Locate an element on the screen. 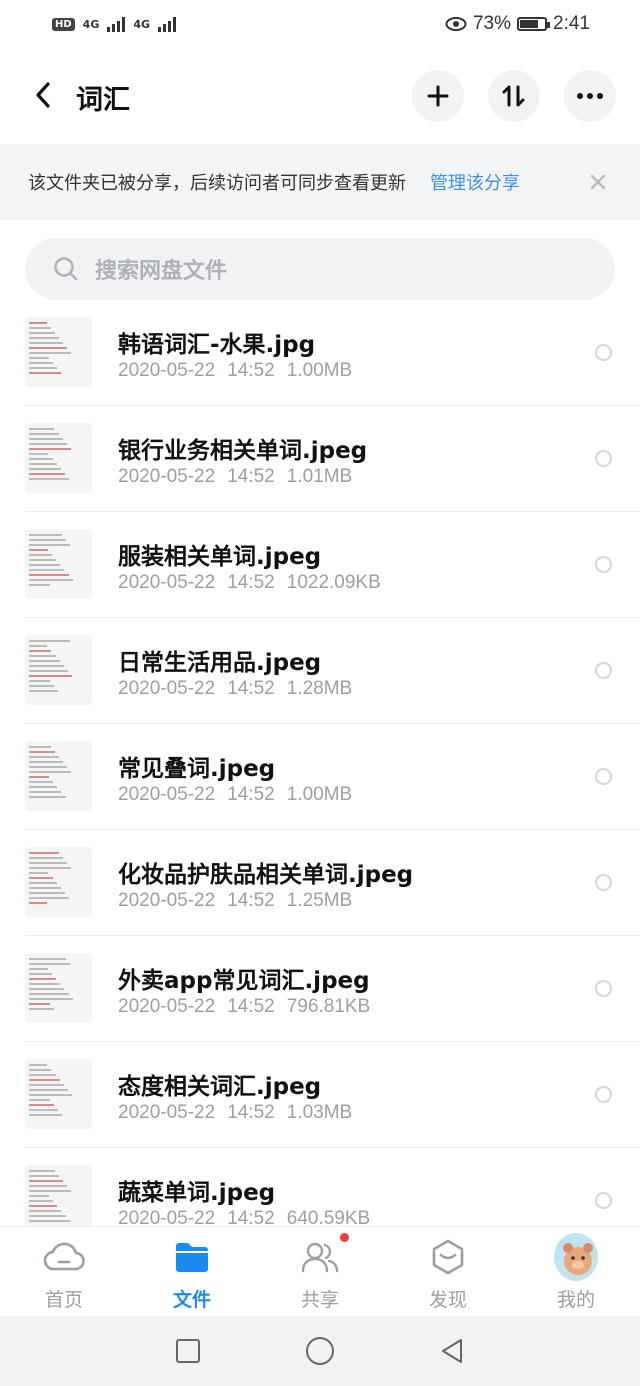 This screenshot has width=640, height=1386. share-banner: 该文件夹已被分享，后续访问者可同步查看更新 管理该分享 is located at coordinates (320, 182).